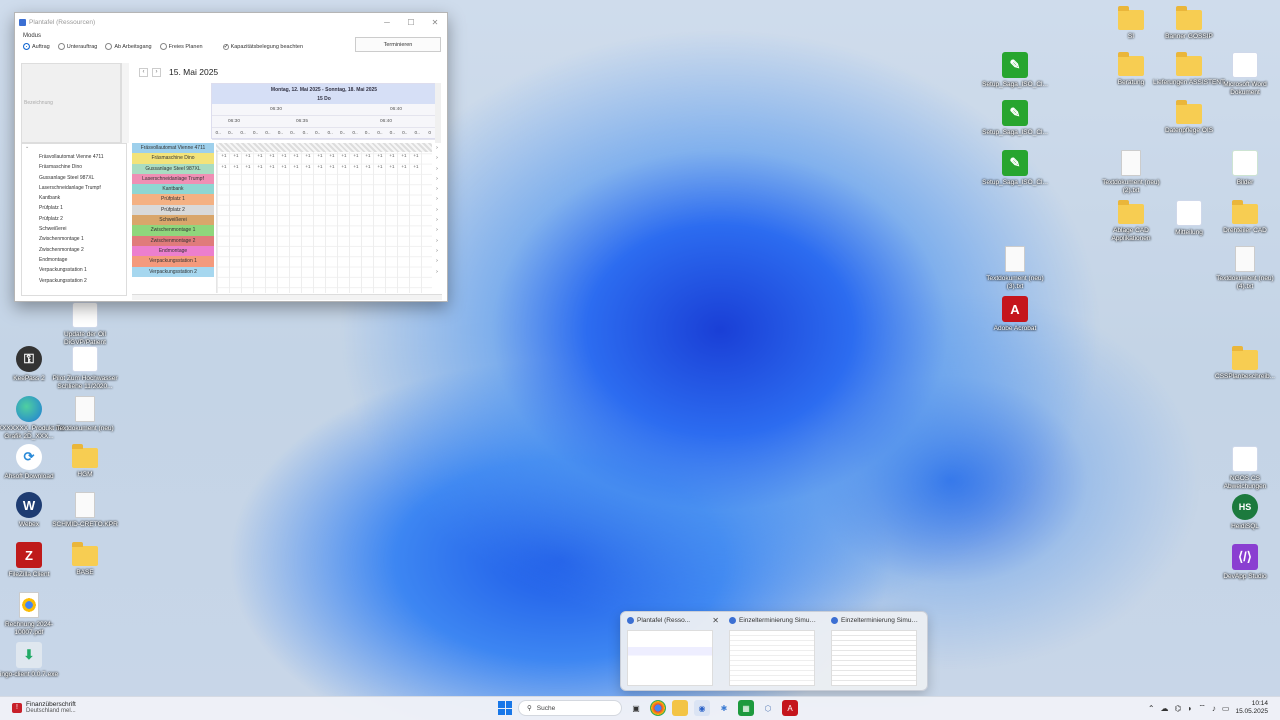 The image size is (1280, 720). Describe the element at coordinates (746, 708) in the screenshot. I see `green-app-icon: ▦` at that location.